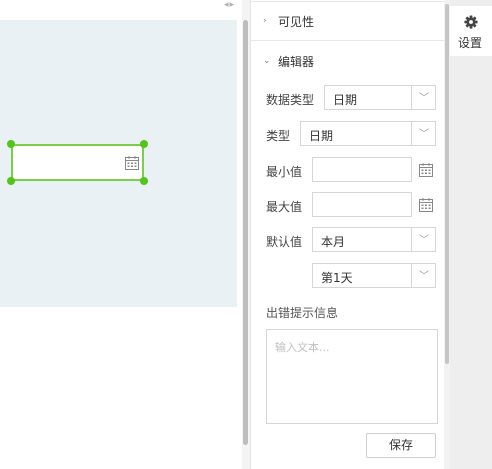  I want to click on right-sidebar, so click(471, 234).